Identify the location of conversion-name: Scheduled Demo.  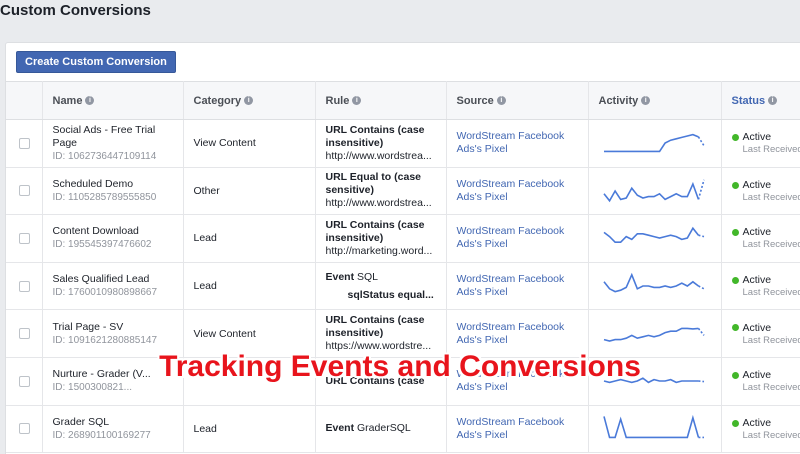
(118, 184).